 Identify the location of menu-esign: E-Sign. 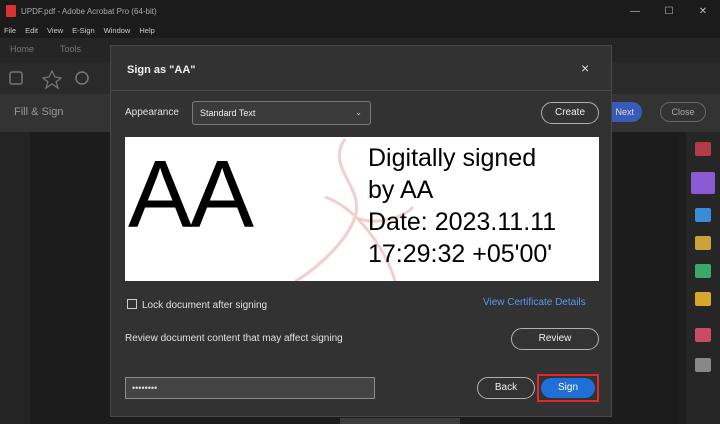
(83, 30).